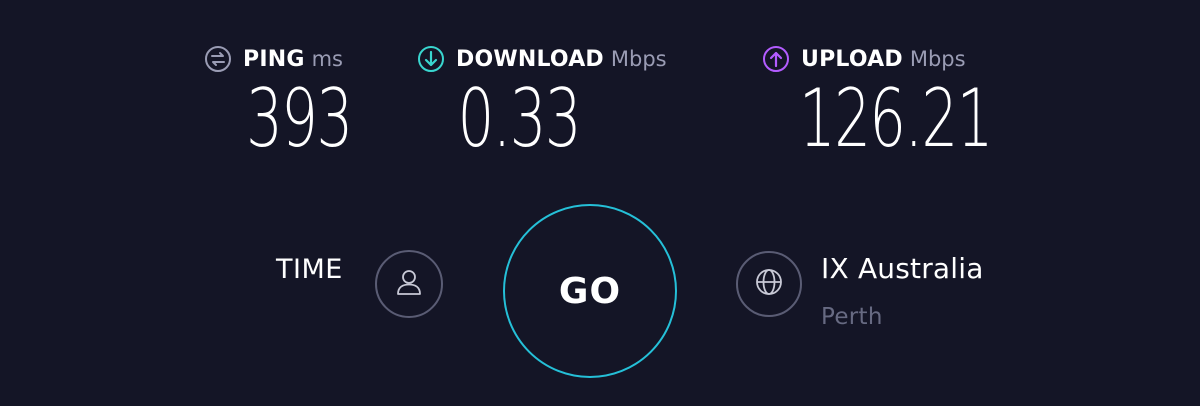 The image size is (1200, 406). I want to click on ping-value: 393, so click(299, 118).